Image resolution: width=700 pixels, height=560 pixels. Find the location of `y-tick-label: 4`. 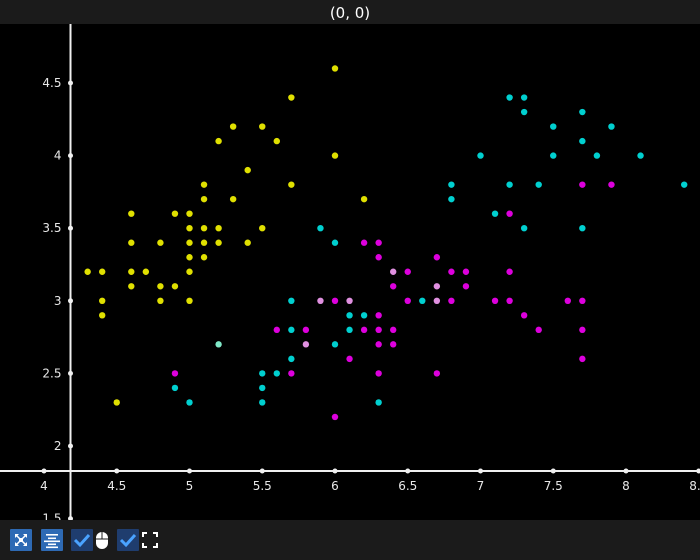

y-tick-label: 4 is located at coordinates (58, 156).